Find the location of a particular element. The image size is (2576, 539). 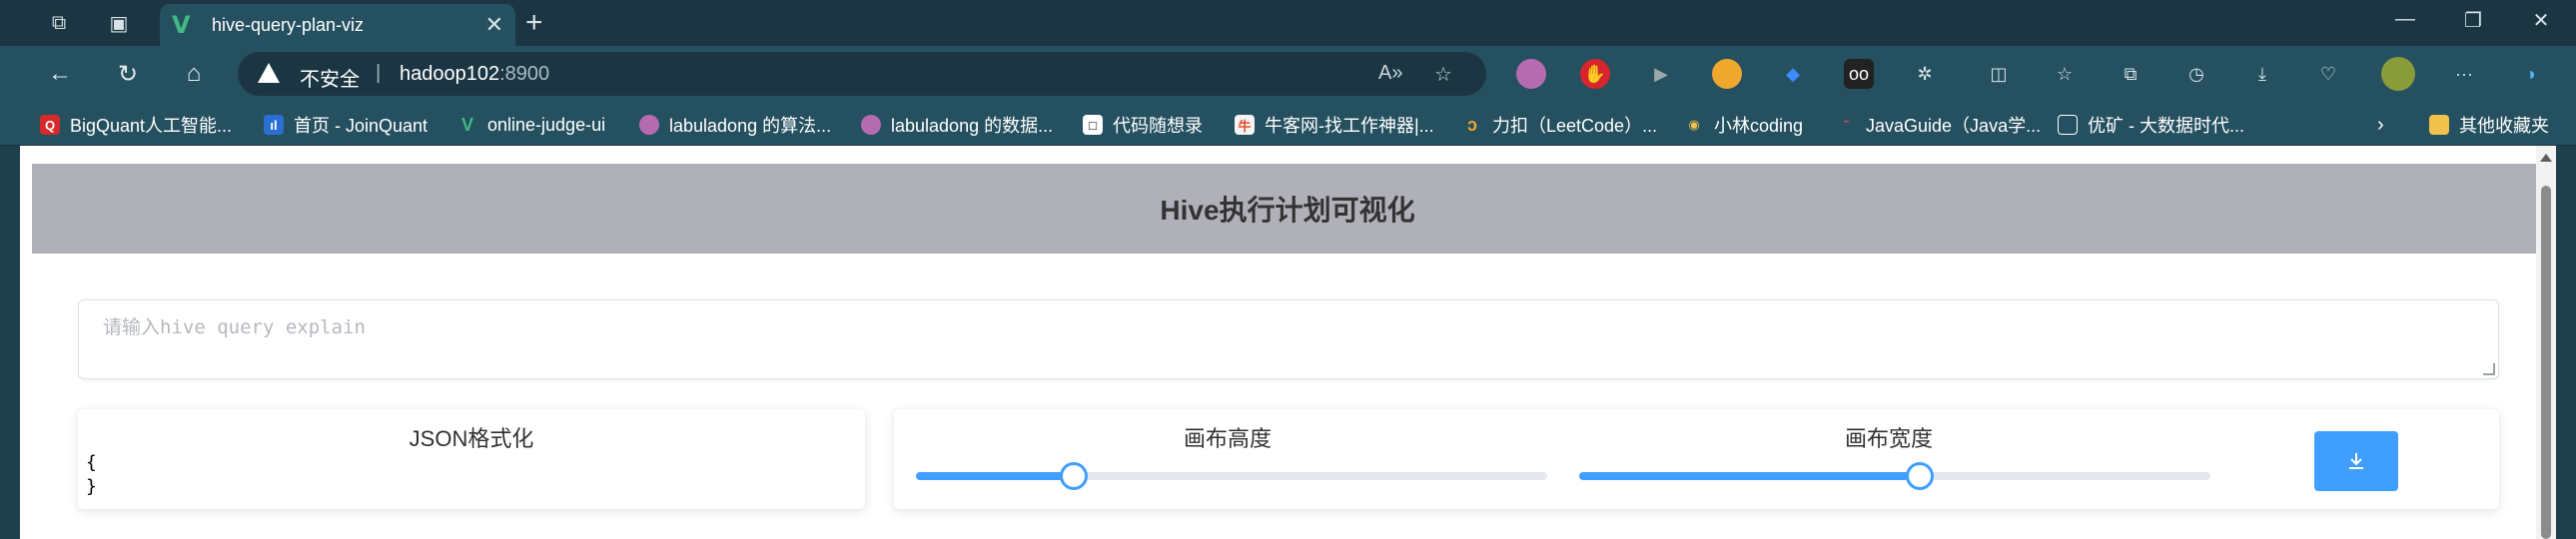

warning-icon is located at coordinates (269, 74).